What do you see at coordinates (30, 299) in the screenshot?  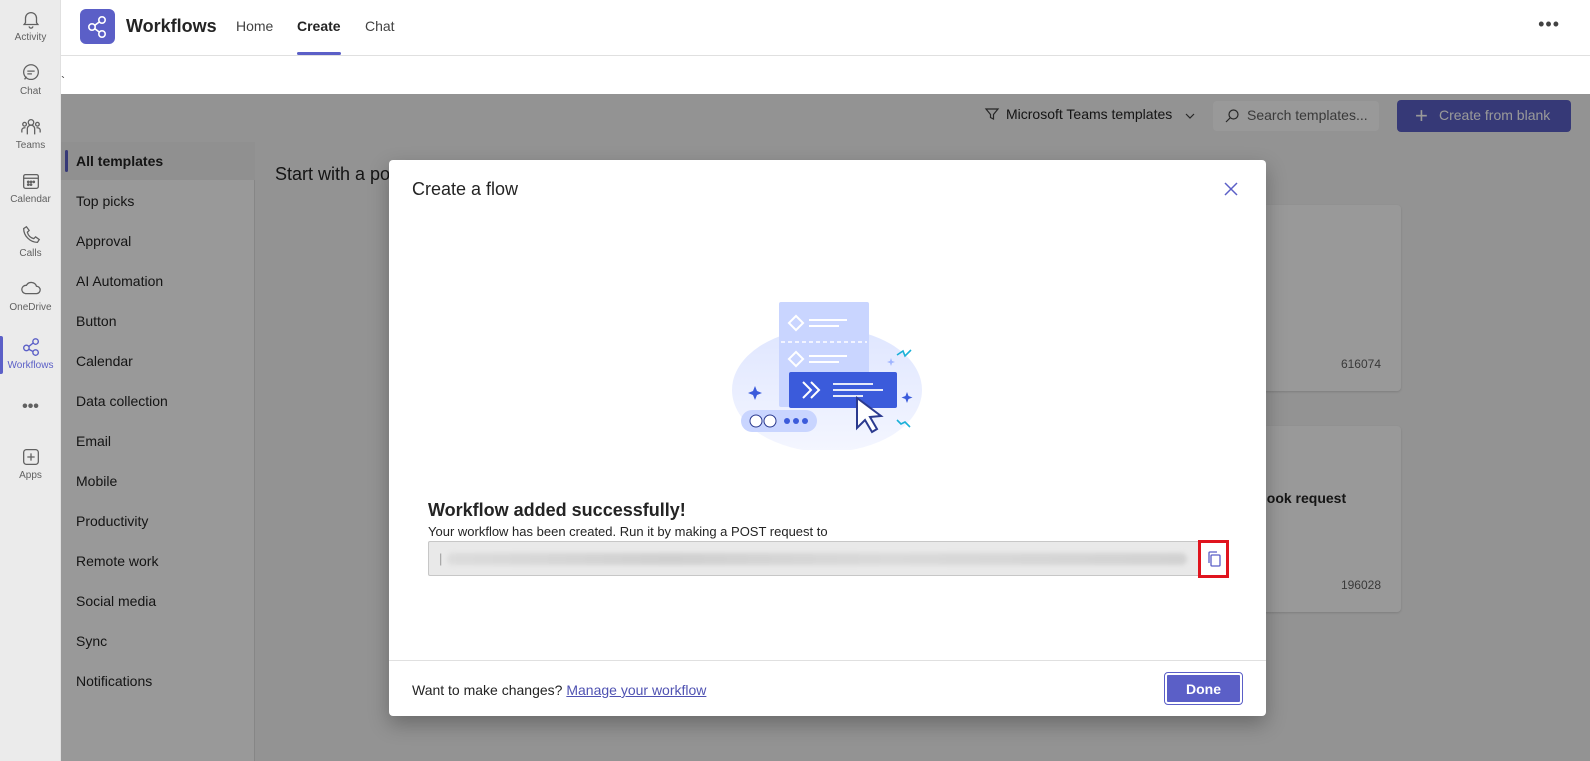 I see `rail-item-onedrive: OneDrive` at bounding box center [30, 299].